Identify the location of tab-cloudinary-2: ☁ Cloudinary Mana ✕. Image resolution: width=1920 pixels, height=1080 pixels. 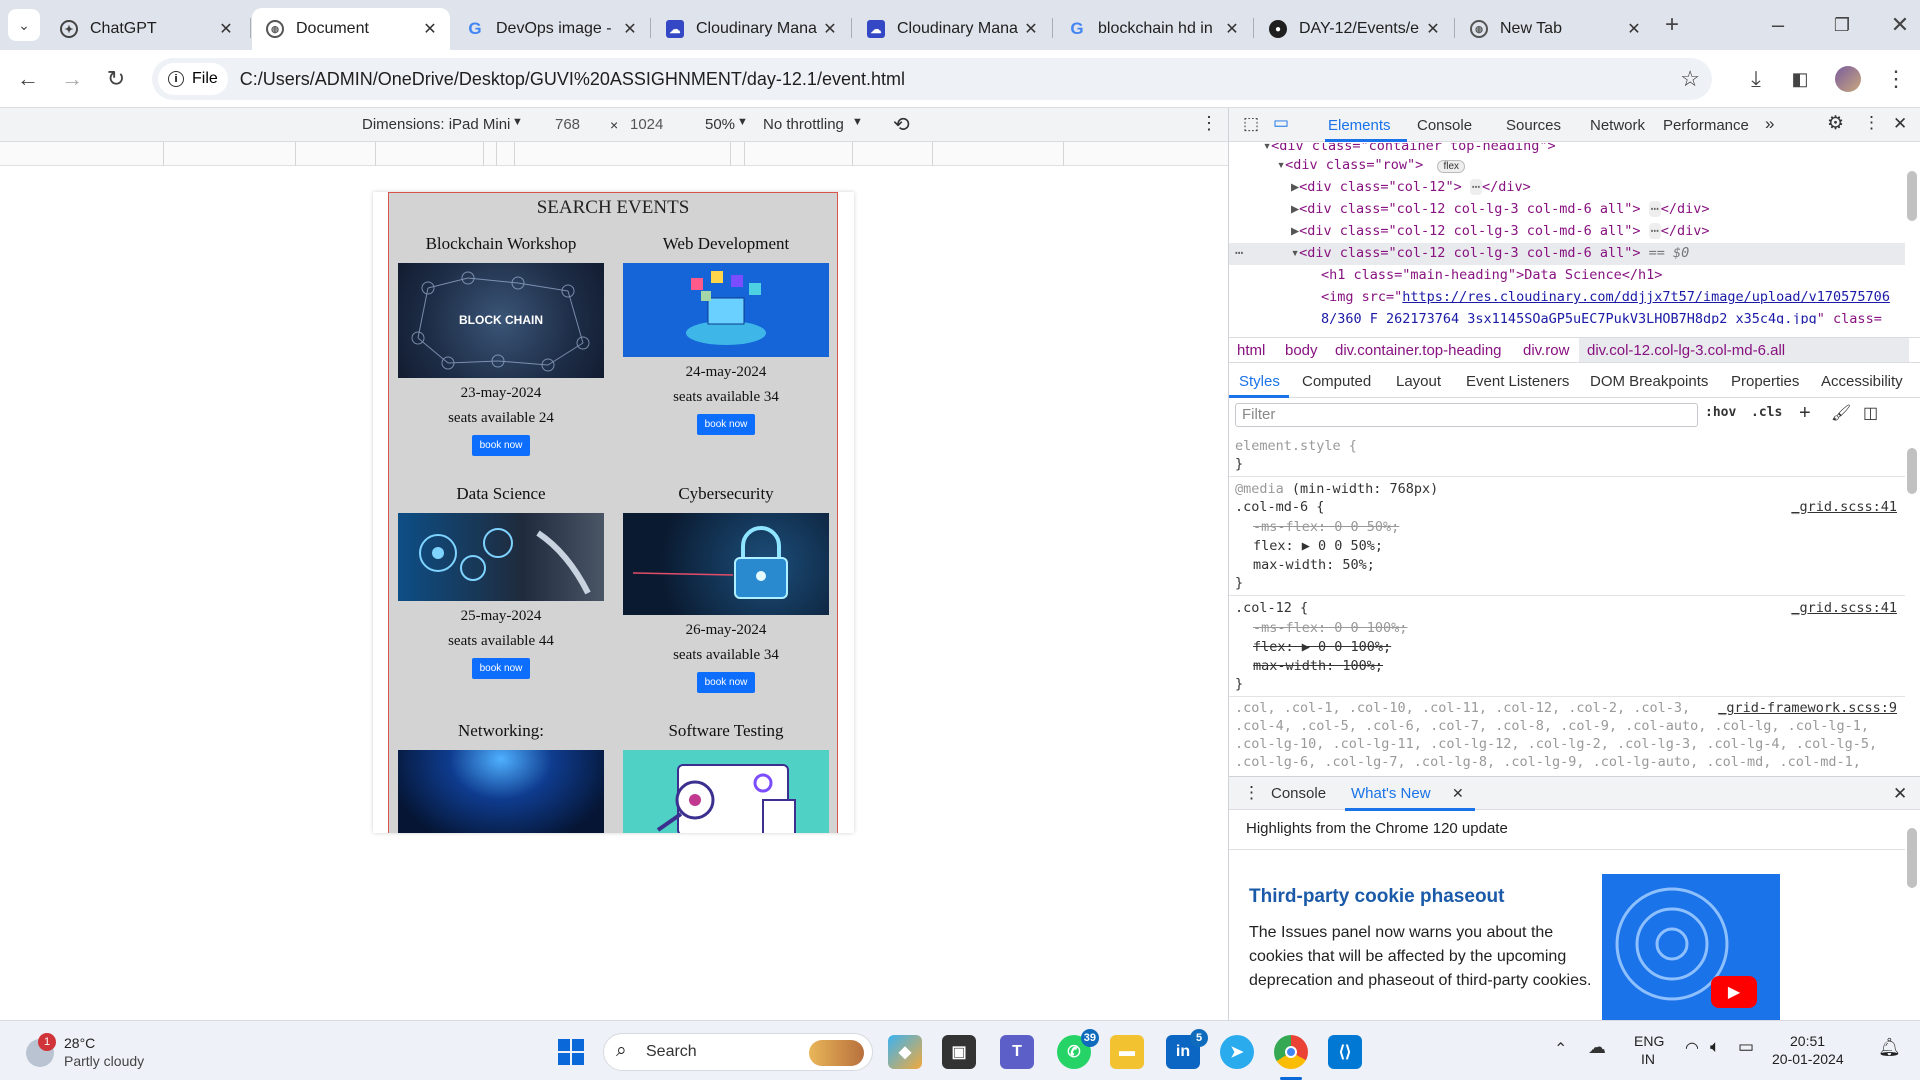
(952, 29).